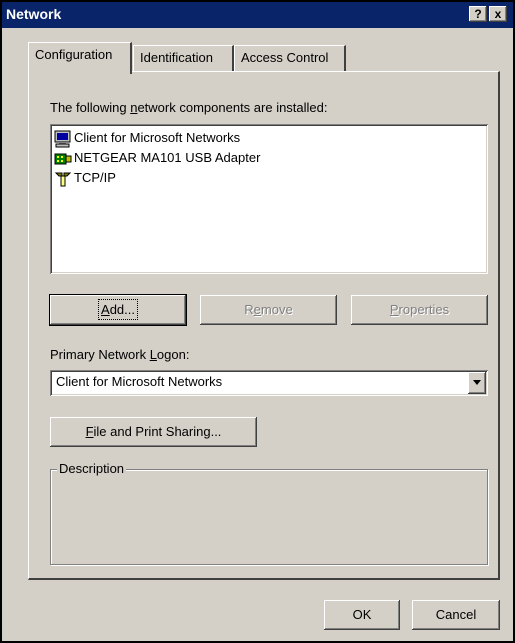 Image resolution: width=515 pixels, height=643 pixels. Describe the element at coordinates (153, 354) in the screenshot. I see `primary-logon-label-accel: L` at that location.